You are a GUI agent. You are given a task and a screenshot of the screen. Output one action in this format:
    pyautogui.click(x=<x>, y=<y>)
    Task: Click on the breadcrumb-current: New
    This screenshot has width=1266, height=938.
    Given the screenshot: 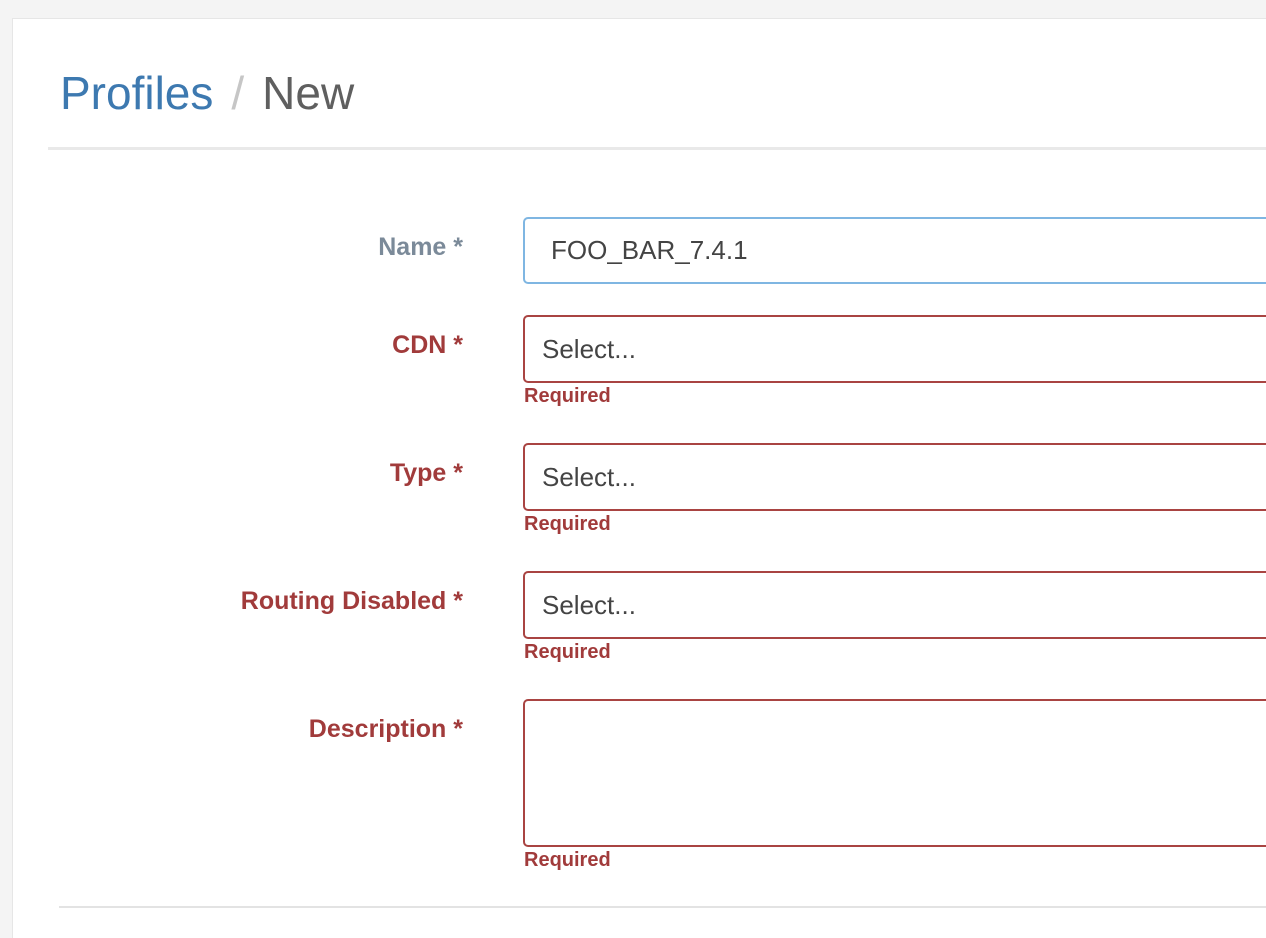 What is the action you would take?
    pyautogui.click(x=308, y=93)
    